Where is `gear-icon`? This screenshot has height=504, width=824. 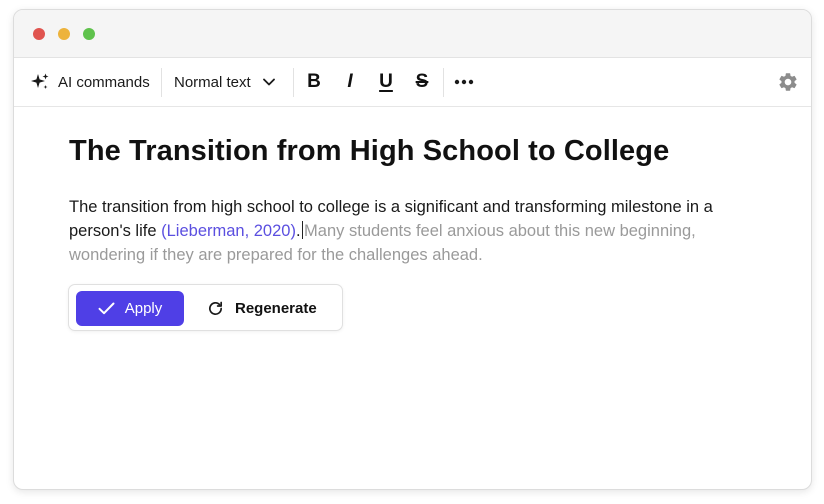
gear-icon is located at coordinates (788, 82).